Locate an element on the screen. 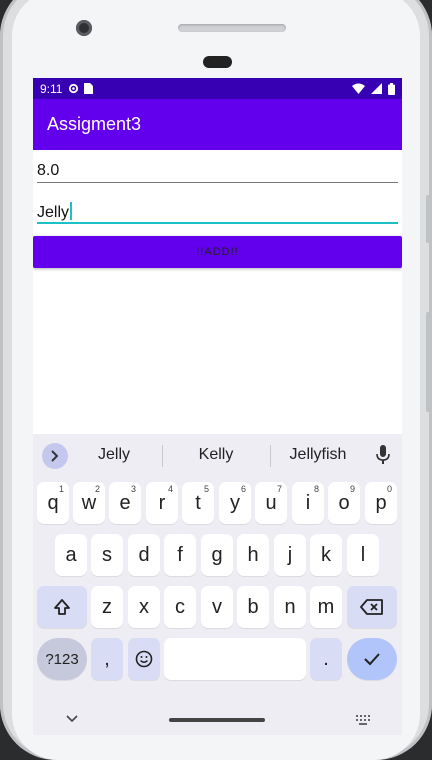 The image size is (432, 760). key-v: v is located at coordinates (217, 607).